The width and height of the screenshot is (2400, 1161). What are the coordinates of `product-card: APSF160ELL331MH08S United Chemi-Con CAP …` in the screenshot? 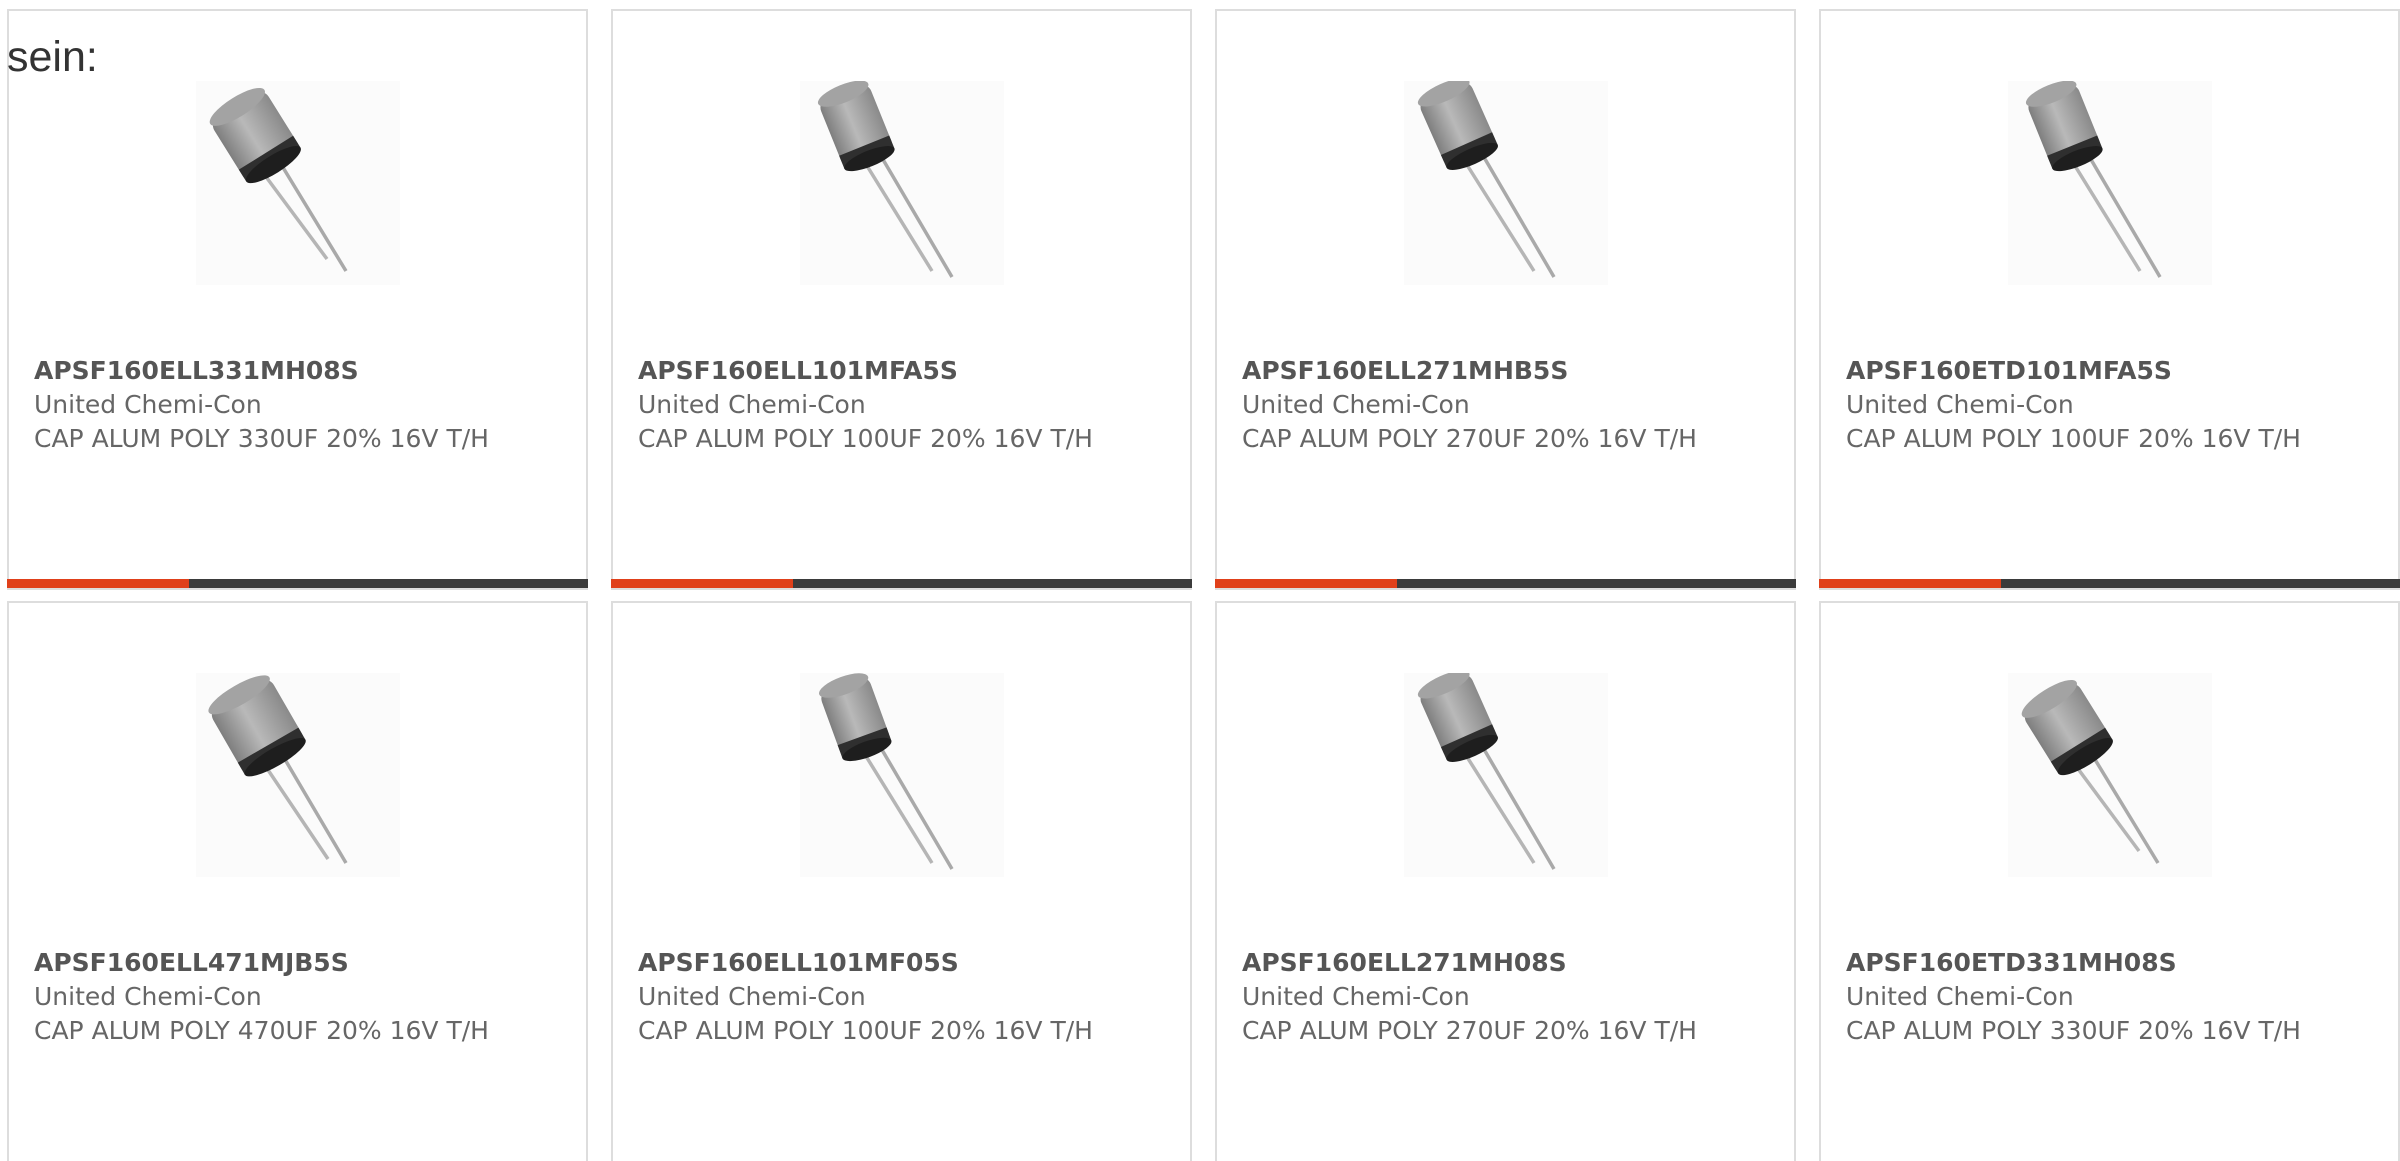 It's located at (297, 299).